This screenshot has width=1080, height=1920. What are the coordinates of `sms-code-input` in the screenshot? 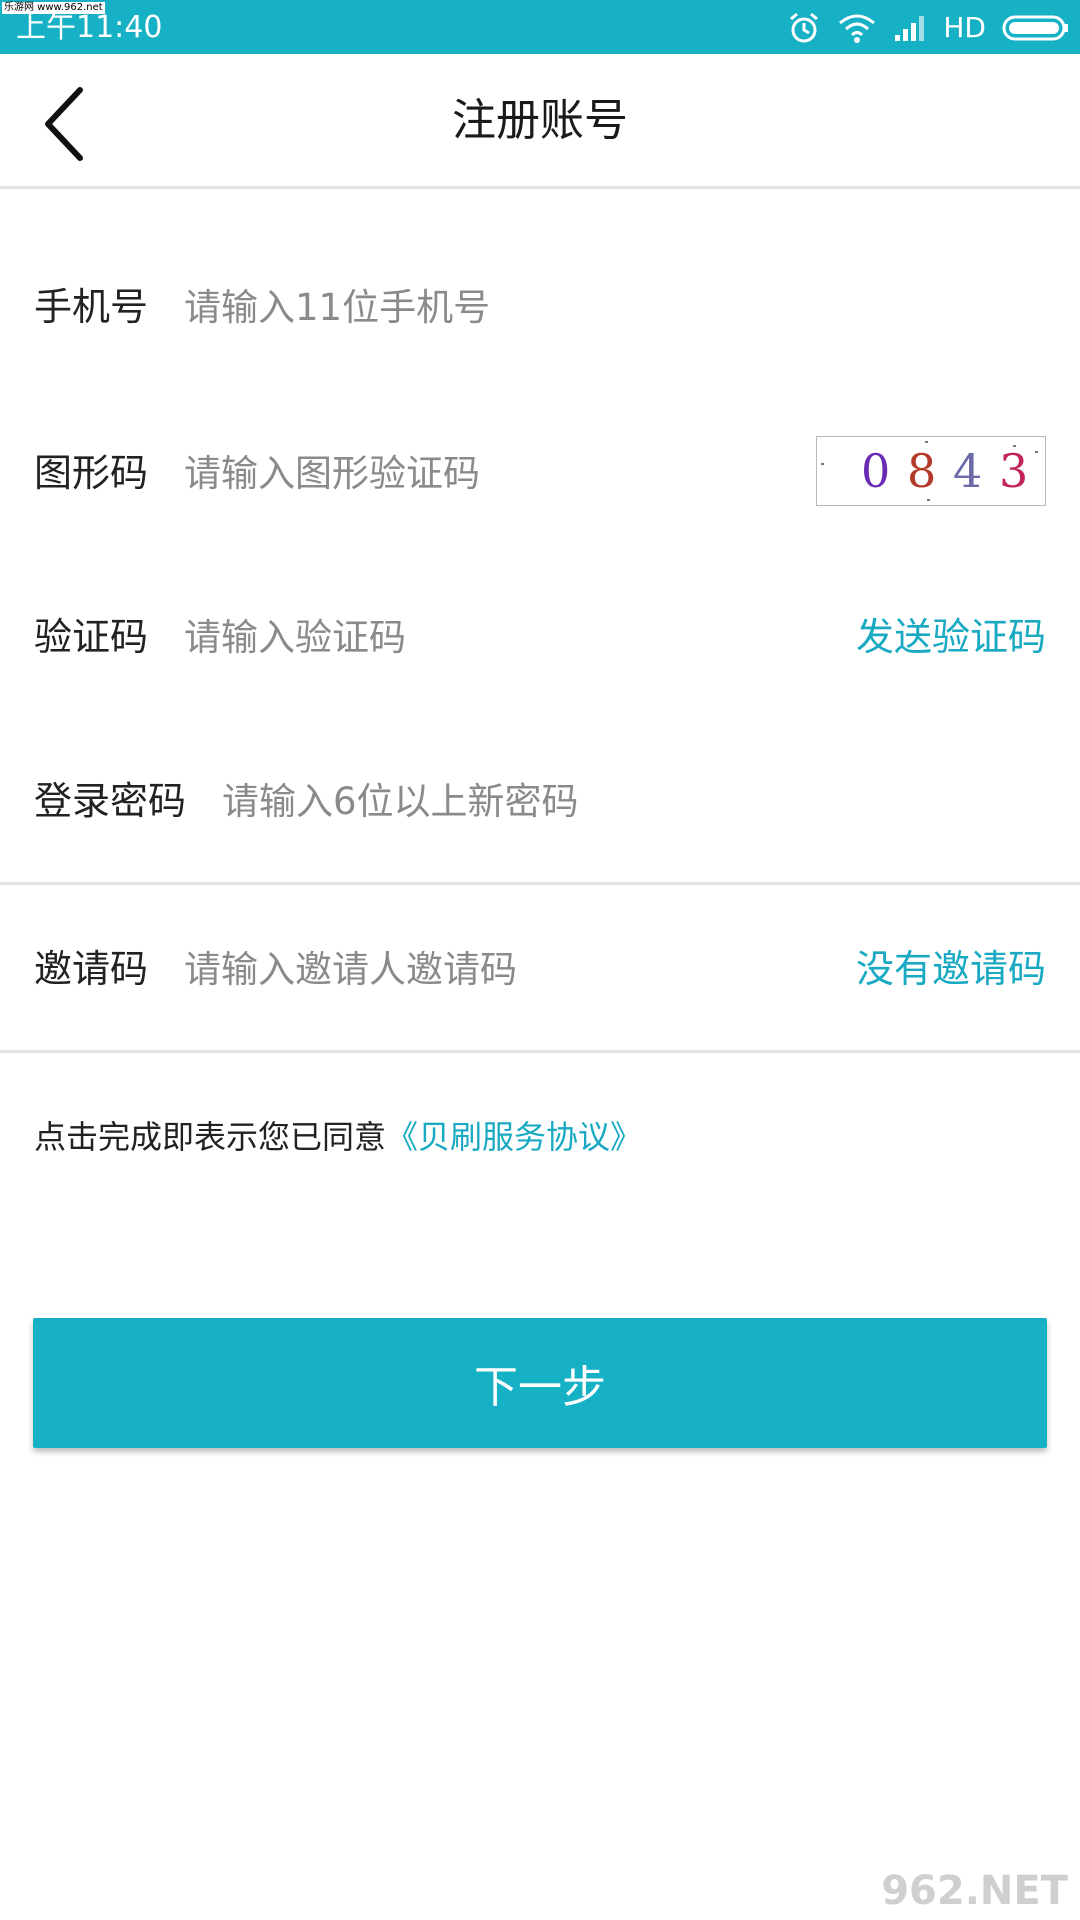 It's located at (424, 637).